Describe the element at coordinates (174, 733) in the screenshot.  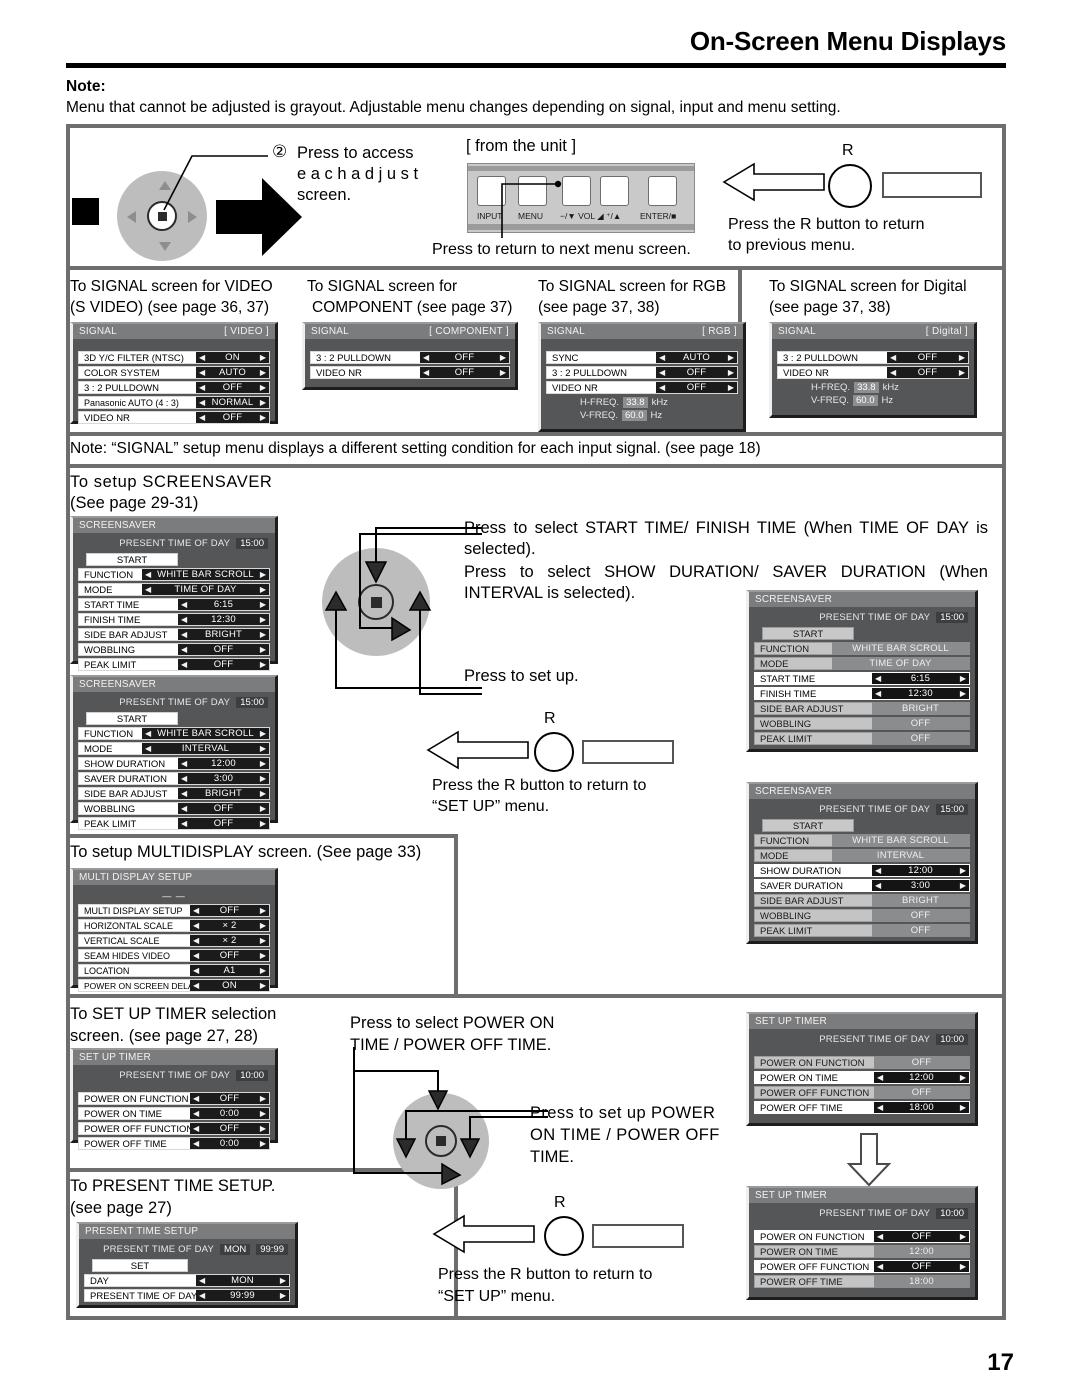
I see `menu-row: FUNCTION ◀ WHITE BAR SCROLL ▶` at that location.